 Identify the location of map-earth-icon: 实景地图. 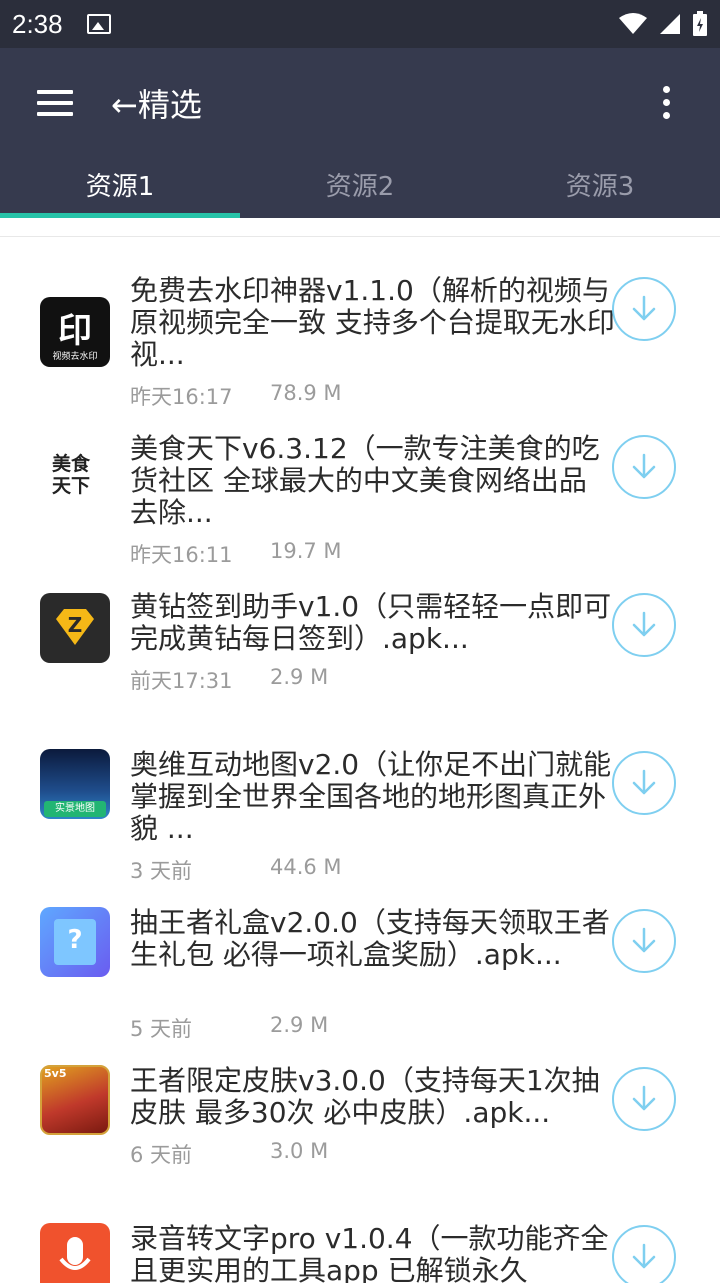
(75, 784).